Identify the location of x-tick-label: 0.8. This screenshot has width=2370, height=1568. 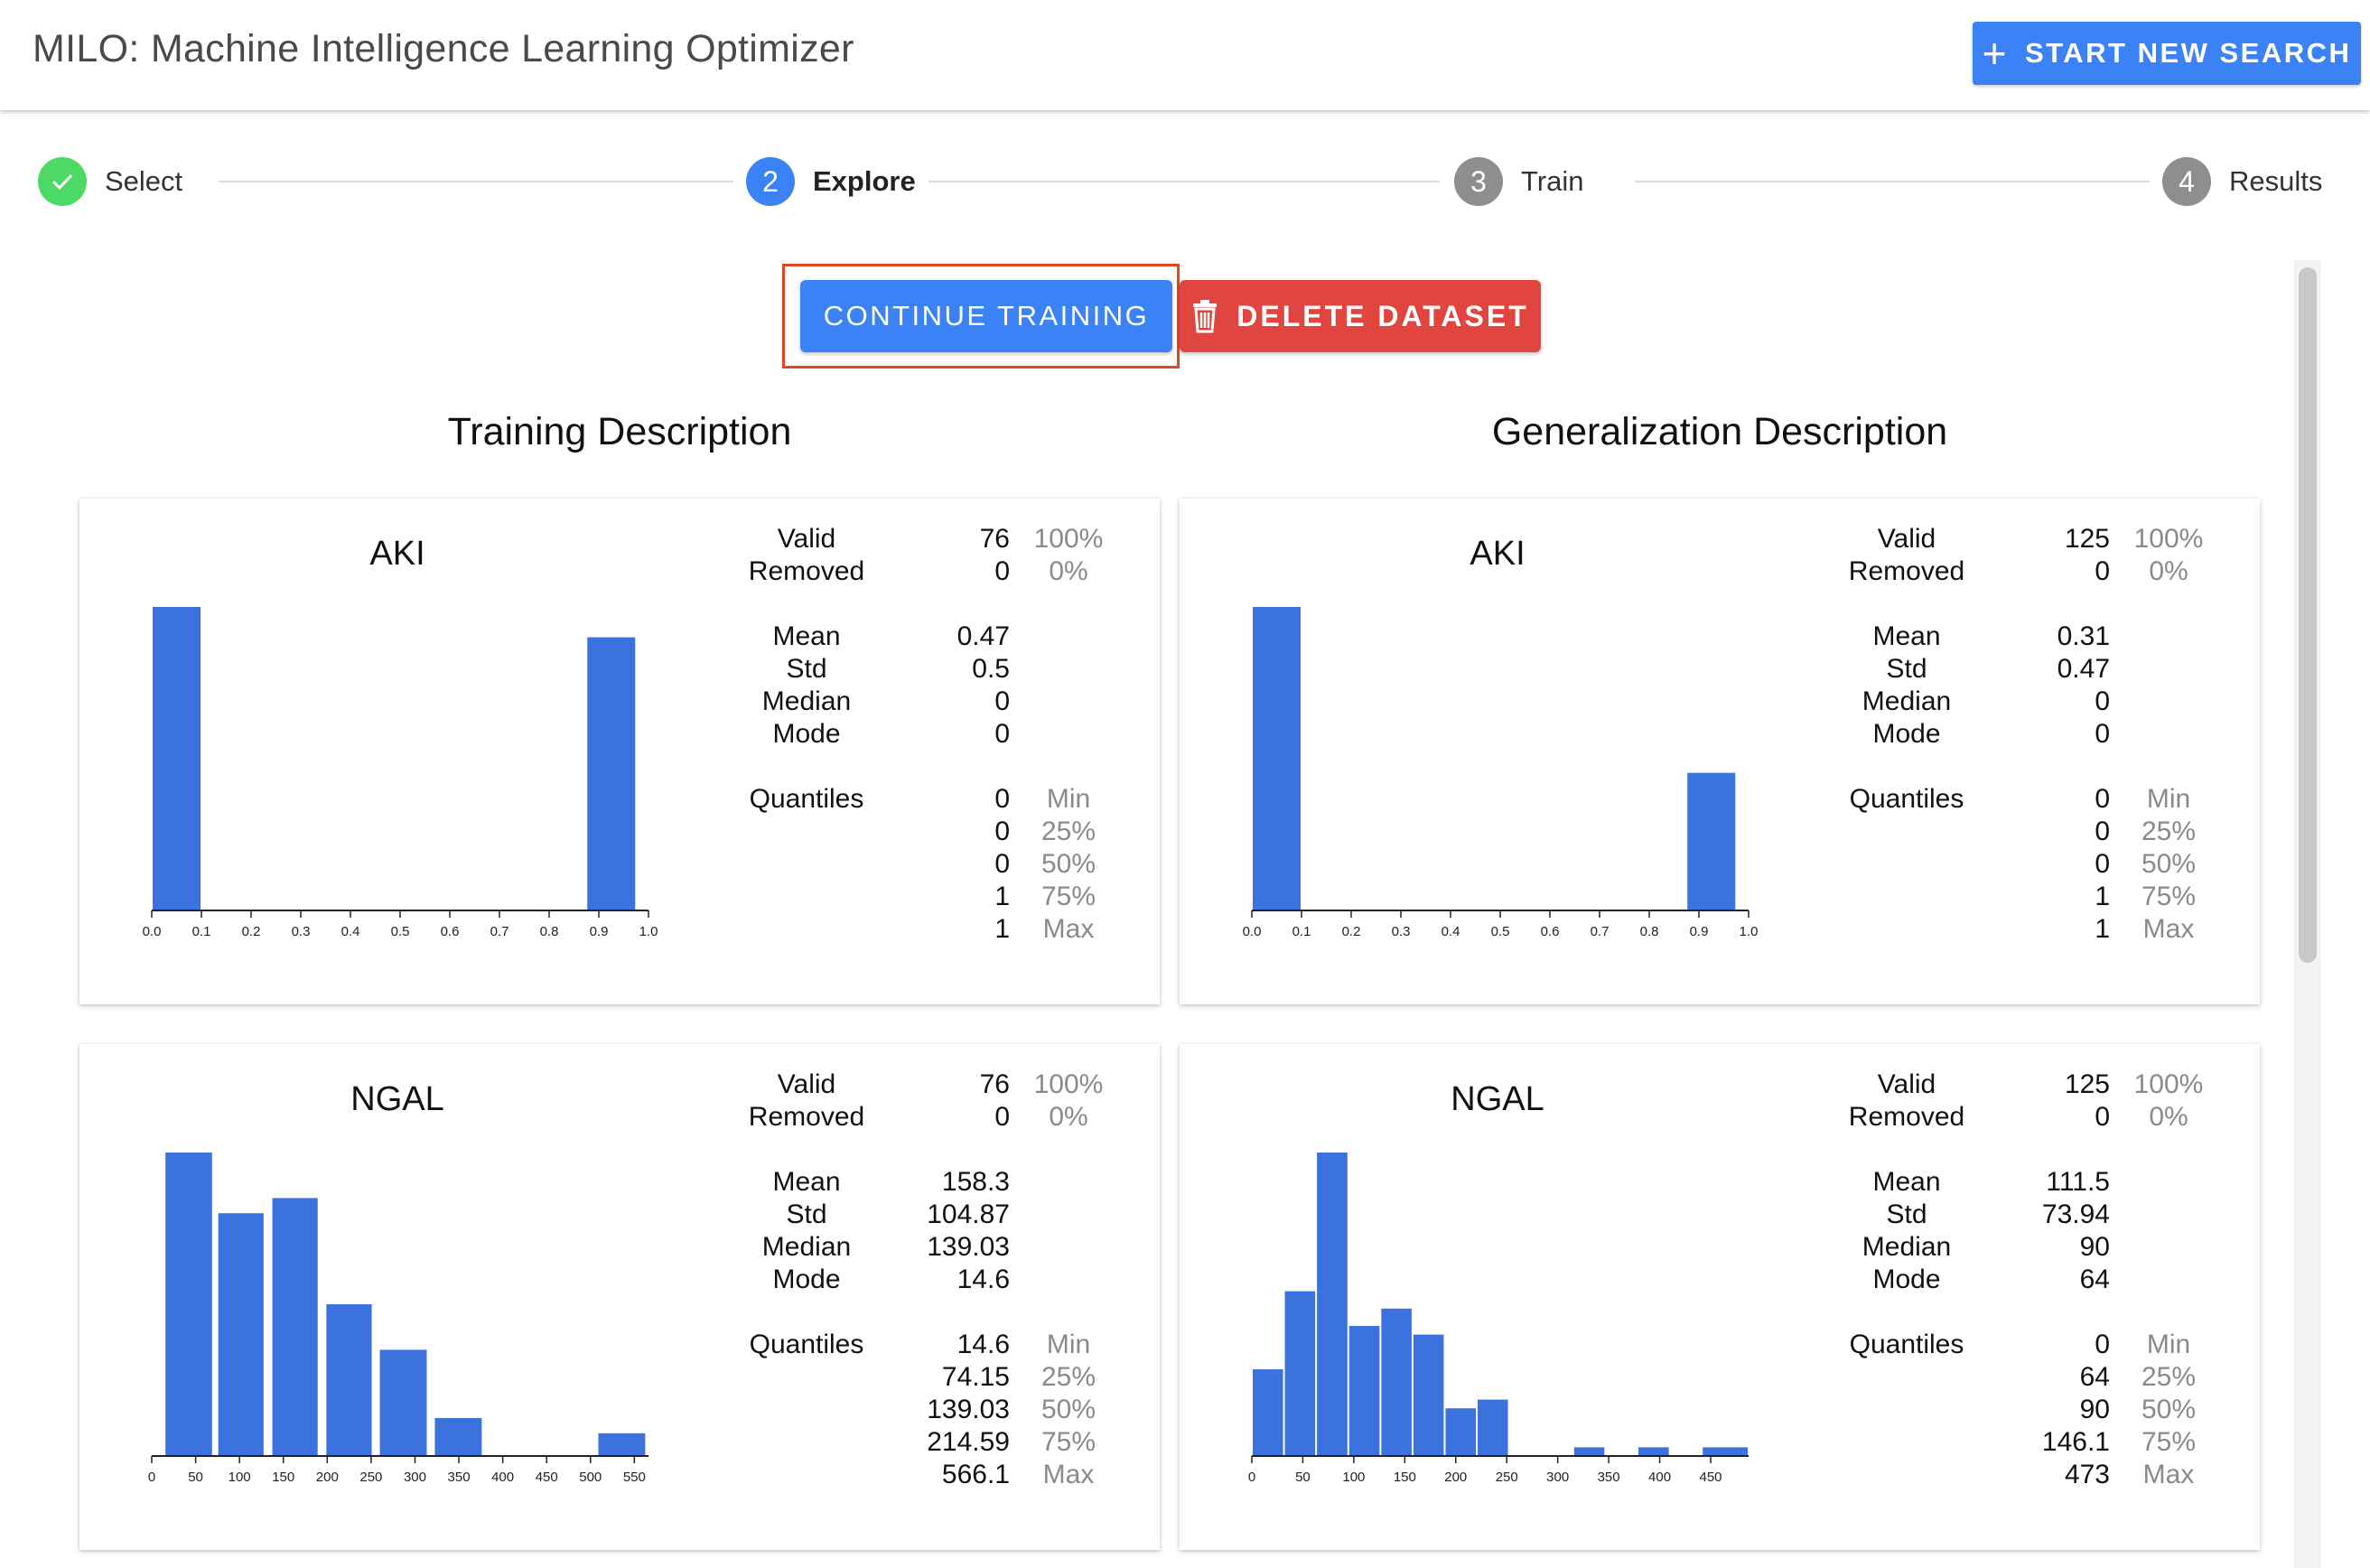
(1649, 932).